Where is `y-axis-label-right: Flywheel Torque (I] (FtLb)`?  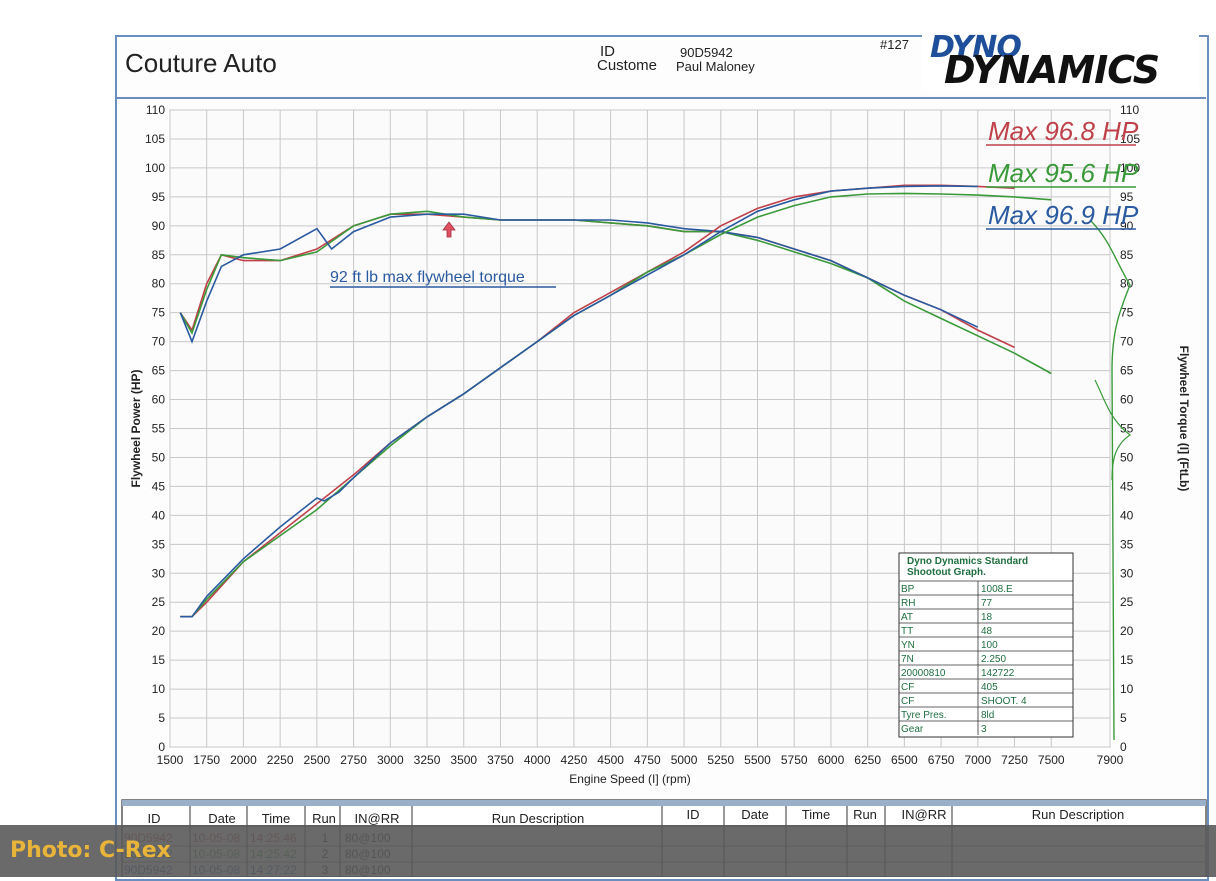 y-axis-label-right: Flywheel Torque (I] (FtLb) is located at coordinates (1184, 419).